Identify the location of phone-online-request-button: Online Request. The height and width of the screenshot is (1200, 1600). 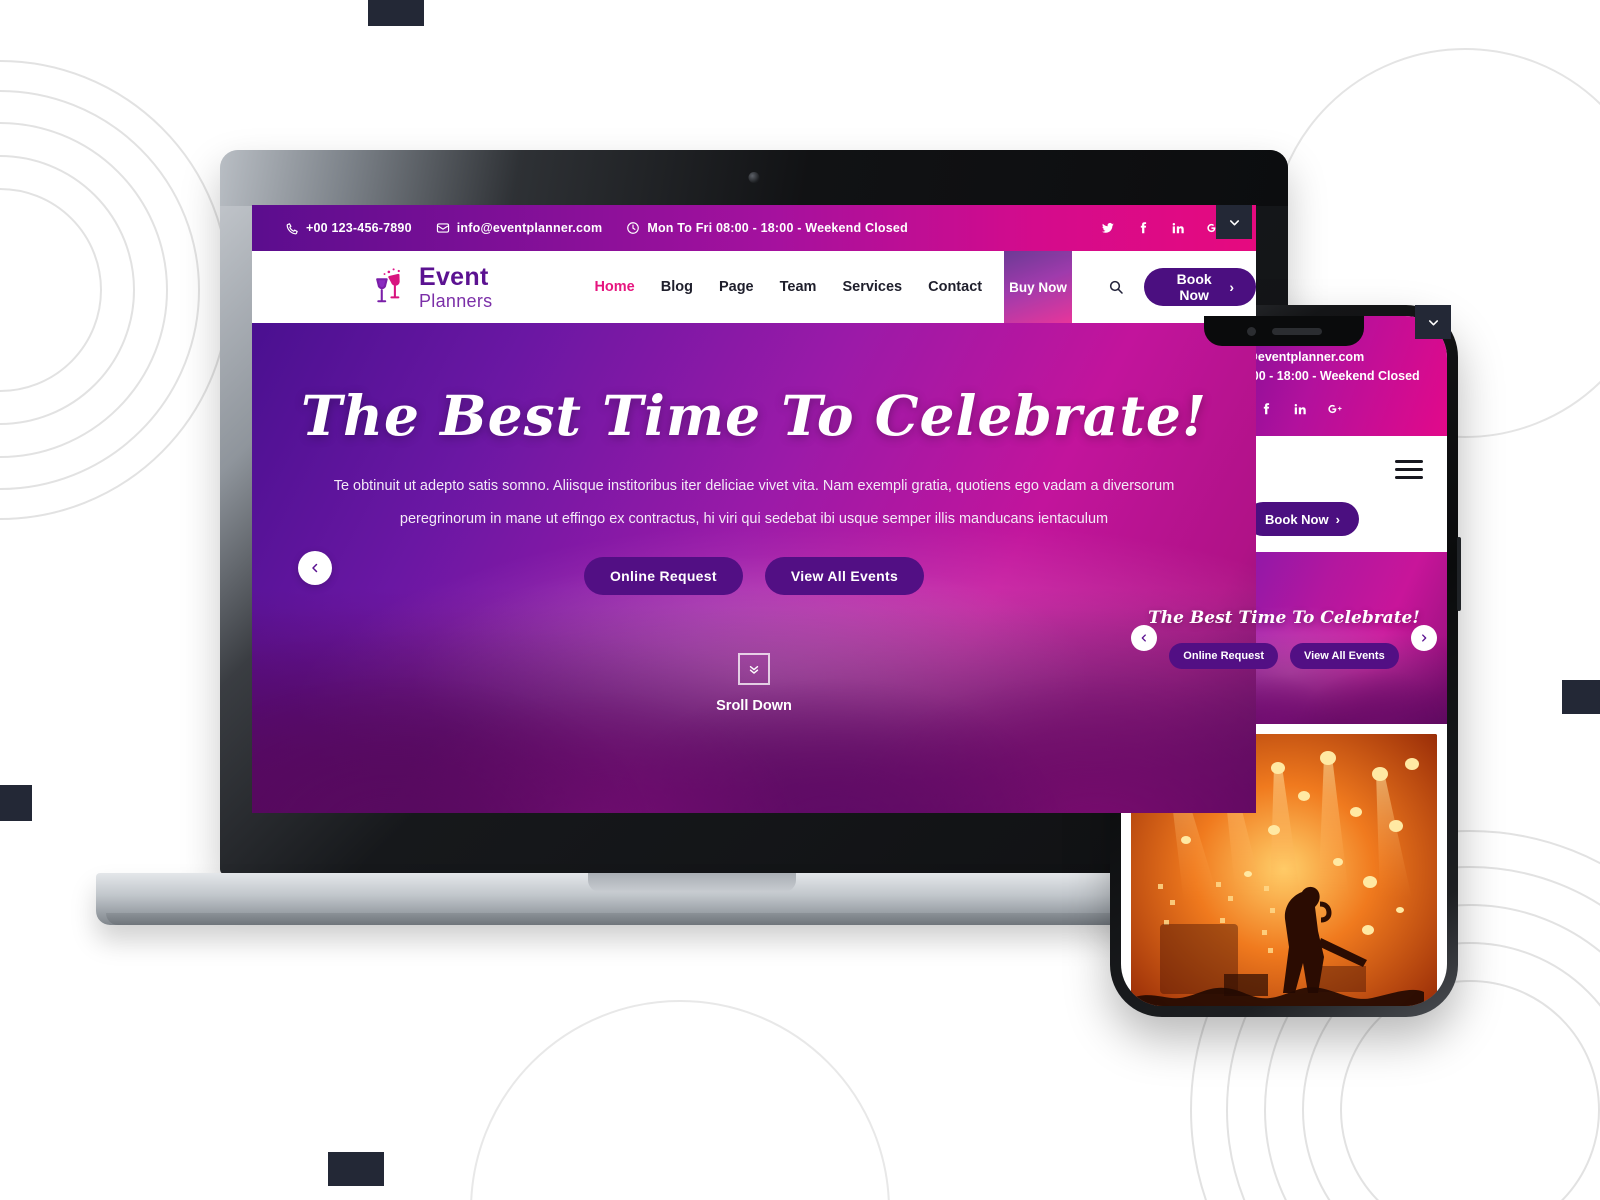
(1223, 655).